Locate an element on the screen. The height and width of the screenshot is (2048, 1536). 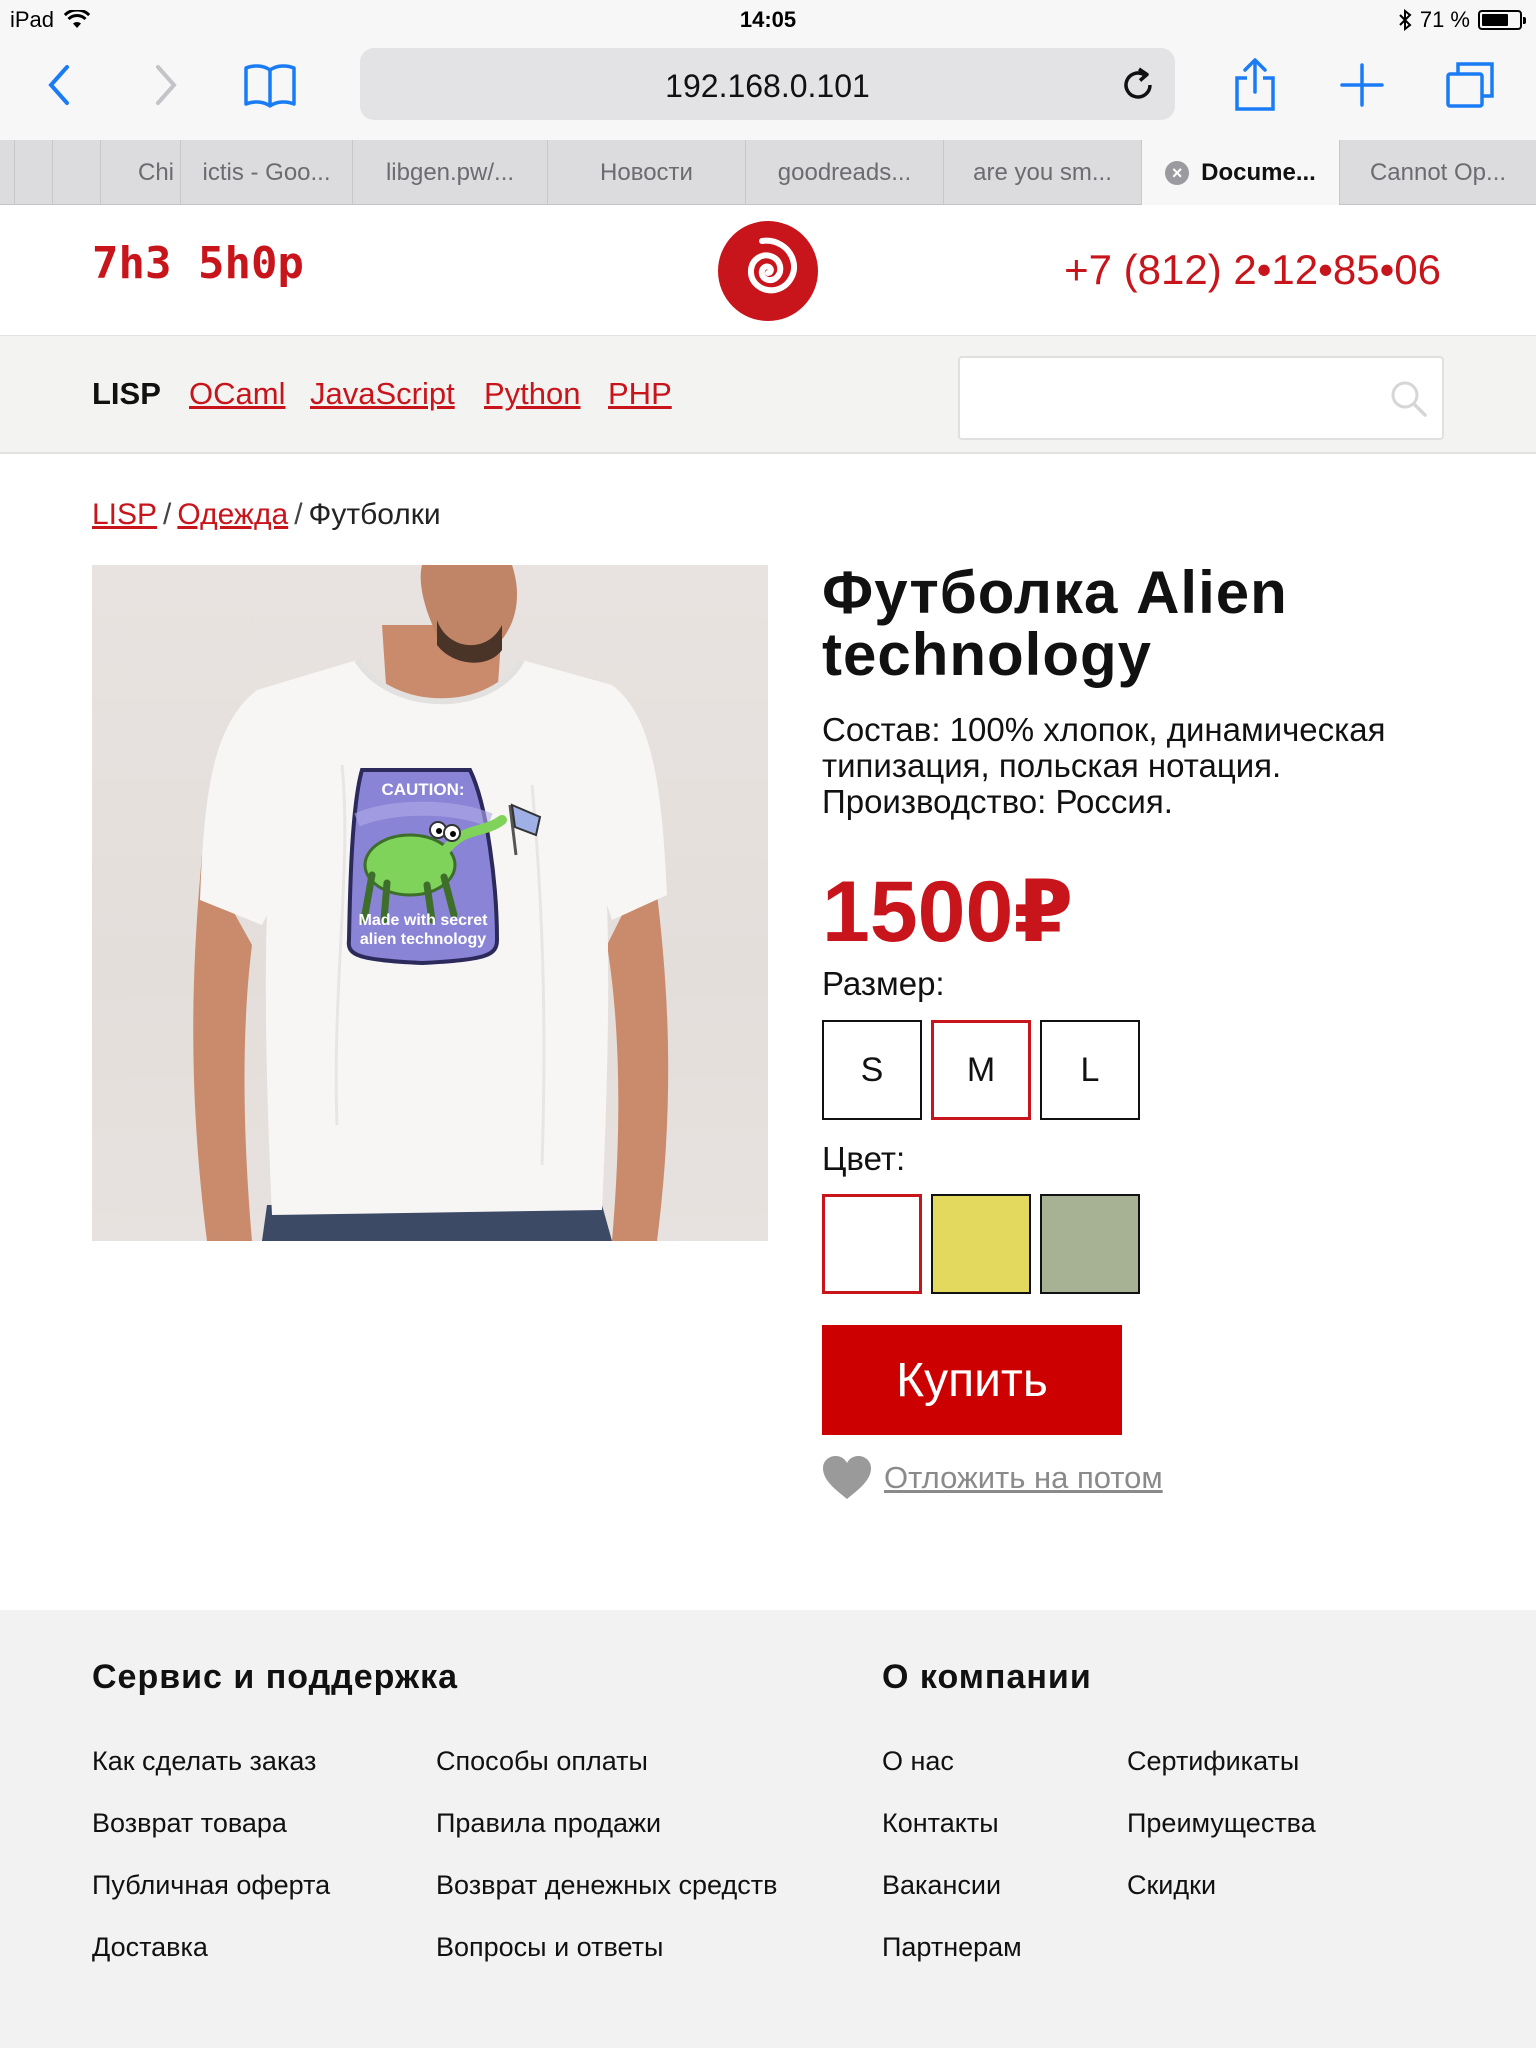
spiral-logo-icon is located at coordinates (768, 271).